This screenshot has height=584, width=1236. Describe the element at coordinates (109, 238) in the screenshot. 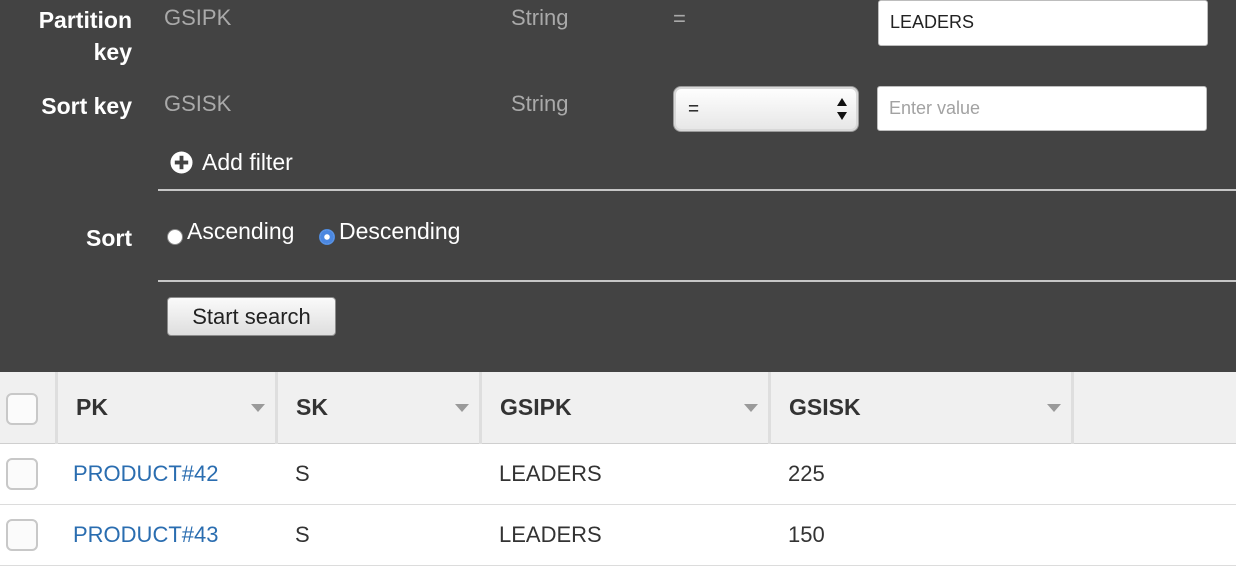

I see `sort-label: Sort` at that location.